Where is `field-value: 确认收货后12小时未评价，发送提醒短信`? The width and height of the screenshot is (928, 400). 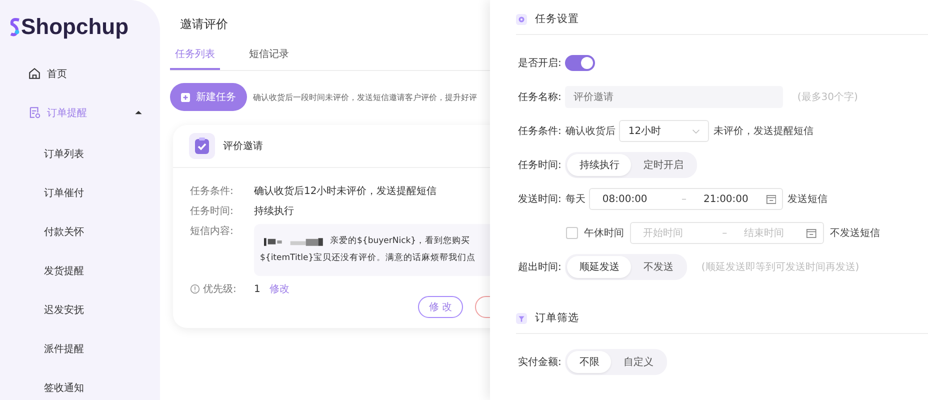 field-value: 确认收货后12小时未评价，发送提醒短信 is located at coordinates (345, 191).